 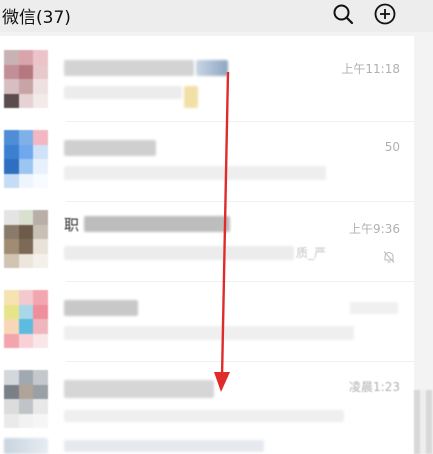 What do you see at coordinates (191, 97) in the screenshot?
I see `chat-snippet-emoji` at bounding box center [191, 97].